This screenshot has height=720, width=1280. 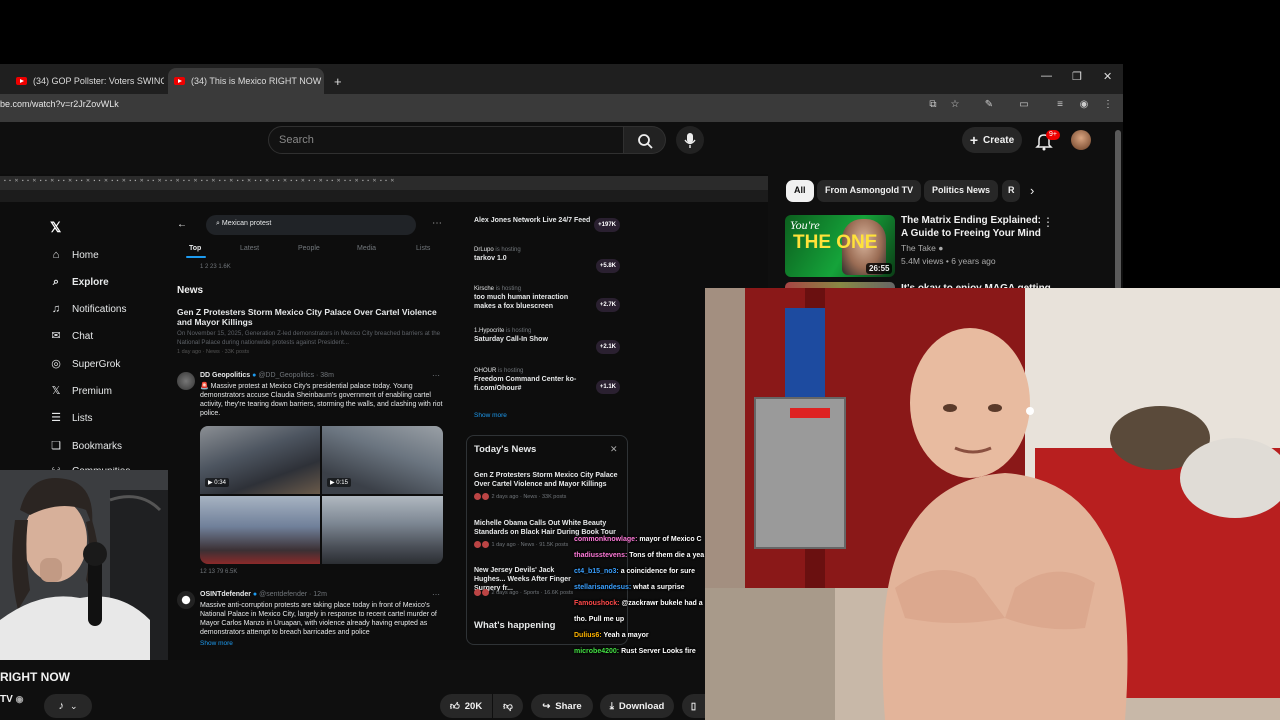 I want to click on live-item: DrLupo is hosting tarkov 1.0 +5.8K, so click(x=549, y=259).